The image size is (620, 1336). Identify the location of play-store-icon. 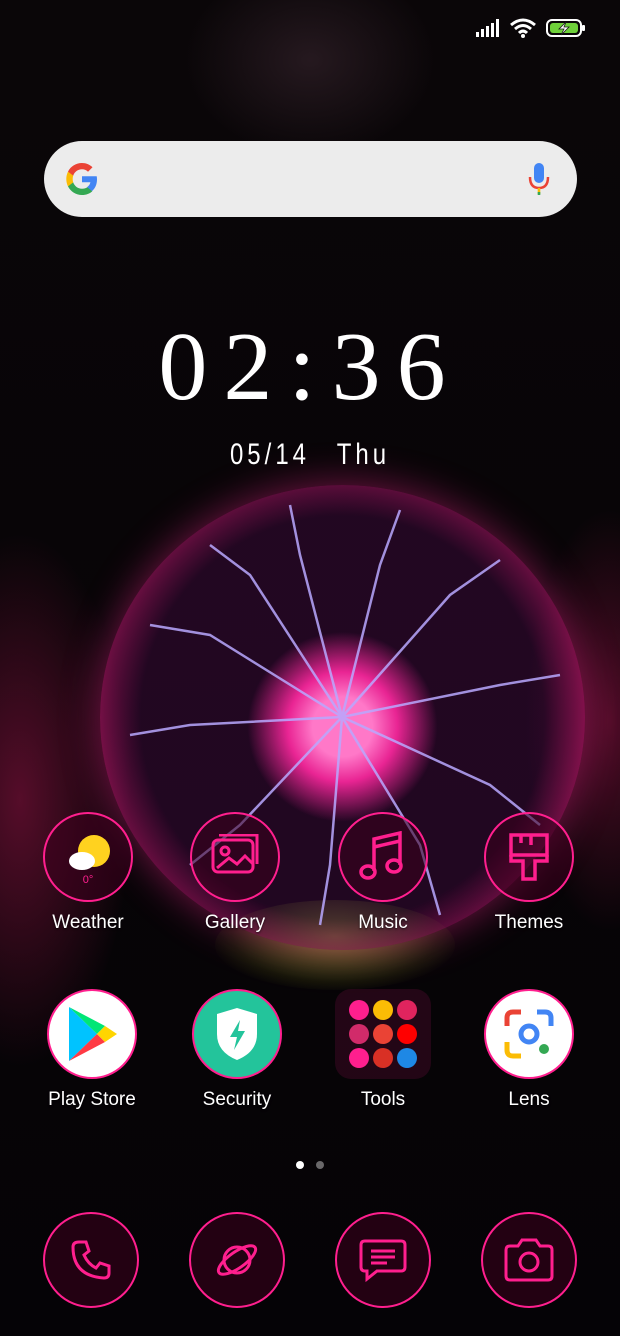
(92, 1034).